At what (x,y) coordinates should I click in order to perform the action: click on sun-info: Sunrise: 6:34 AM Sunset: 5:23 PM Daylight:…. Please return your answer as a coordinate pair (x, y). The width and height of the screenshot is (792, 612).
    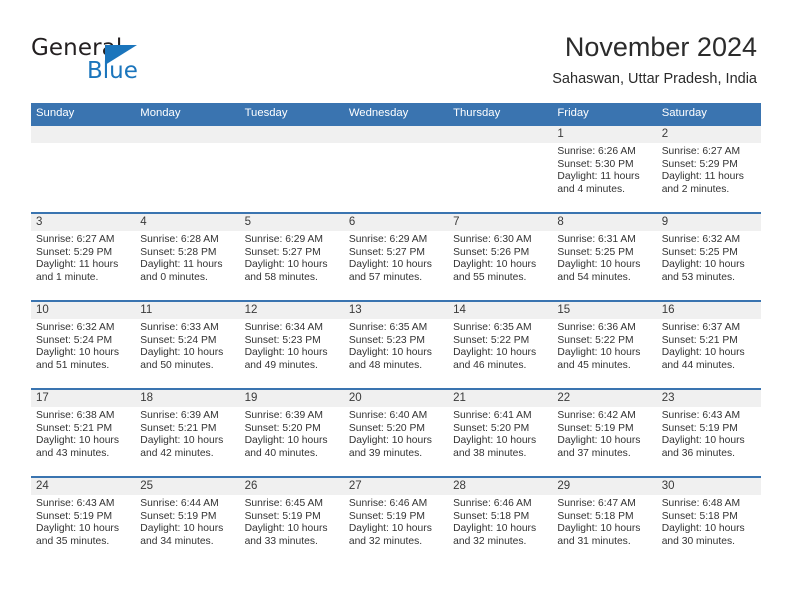
    Looking at the image, I should click on (292, 345).